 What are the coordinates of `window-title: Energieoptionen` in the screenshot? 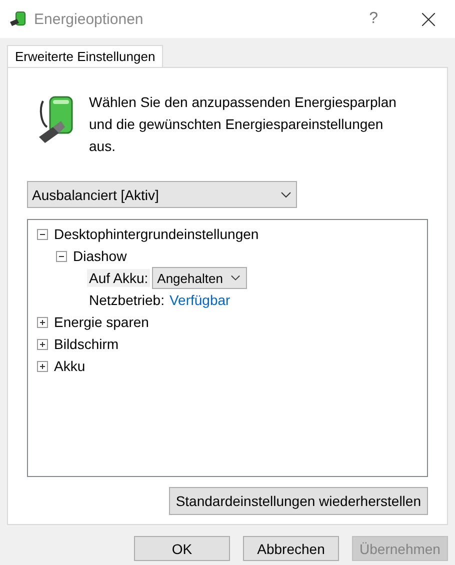 It's located at (89, 19).